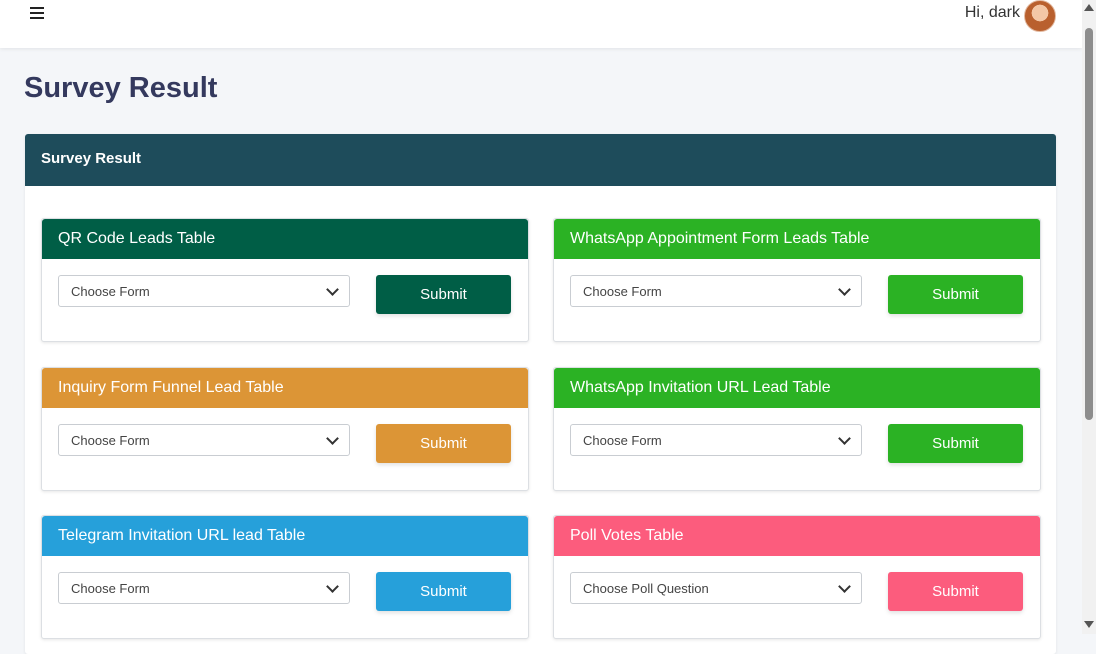 The width and height of the screenshot is (1096, 654). I want to click on card-title: Inquiry Form Funnel Lead Table, so click(285, 388).